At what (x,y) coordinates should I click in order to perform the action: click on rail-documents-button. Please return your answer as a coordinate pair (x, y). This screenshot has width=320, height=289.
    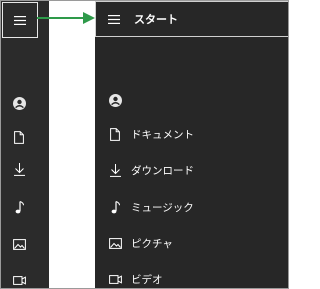
    Looking at the image, I should click on (19, 137).